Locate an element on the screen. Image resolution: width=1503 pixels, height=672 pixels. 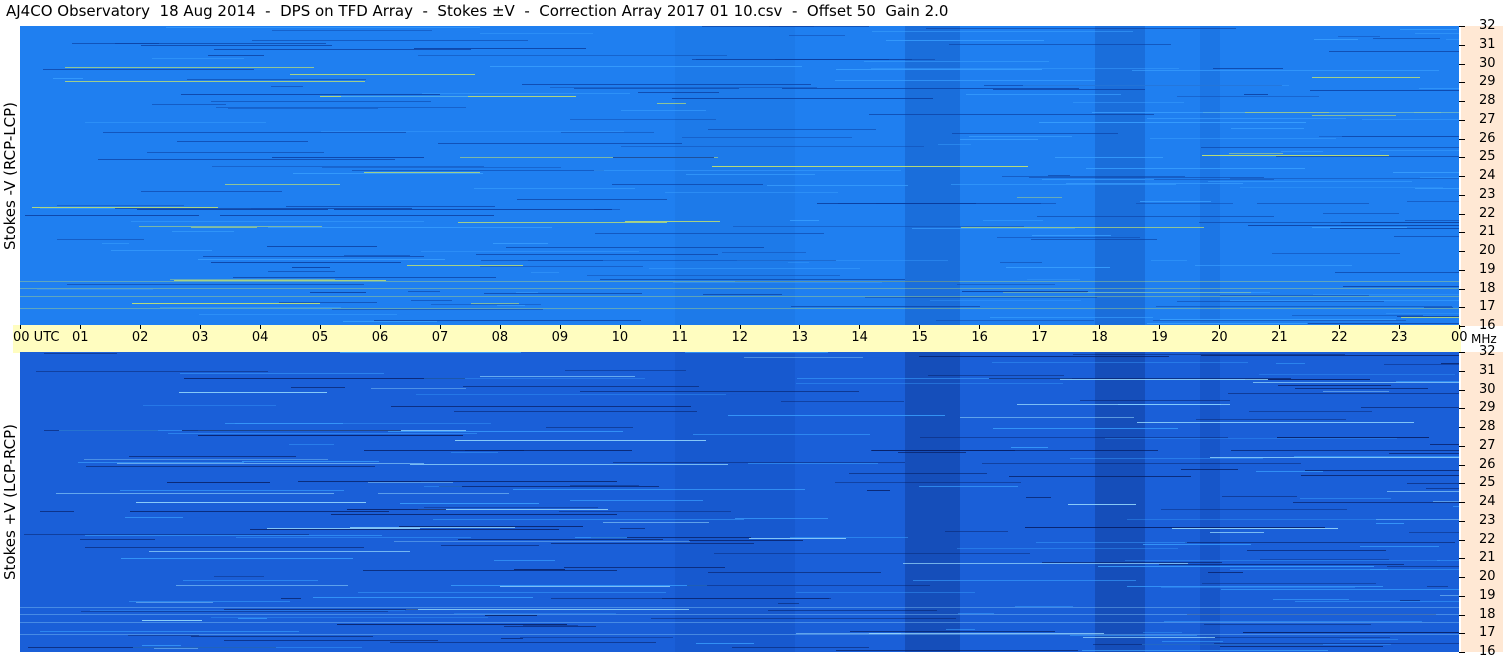
y-tick-label: 16 is located at coordinates (1487, 651).